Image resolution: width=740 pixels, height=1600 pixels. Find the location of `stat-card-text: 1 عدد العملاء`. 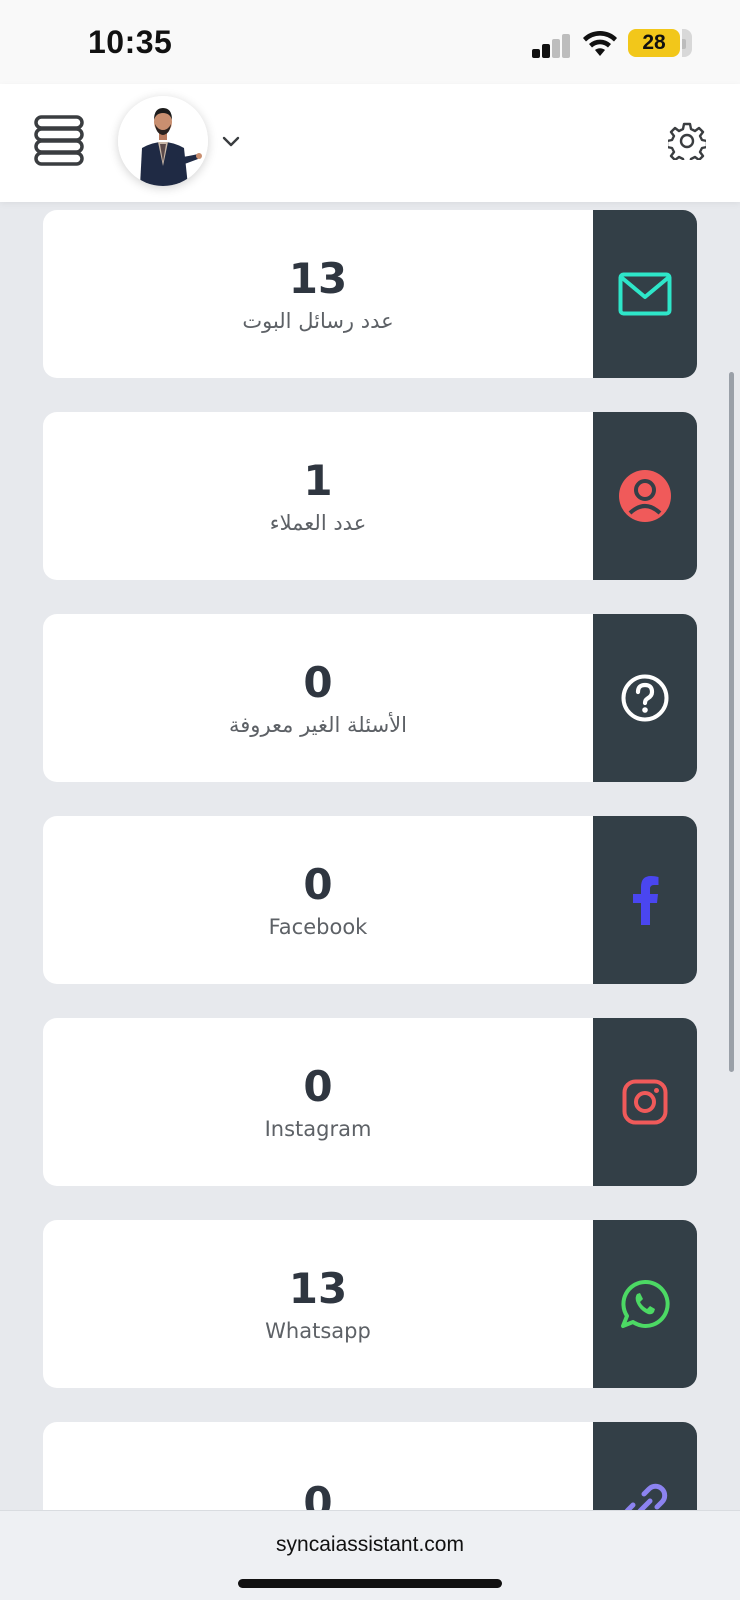

stat-card-text: 1 عدد العملاء is located at coordinates (318, 496).